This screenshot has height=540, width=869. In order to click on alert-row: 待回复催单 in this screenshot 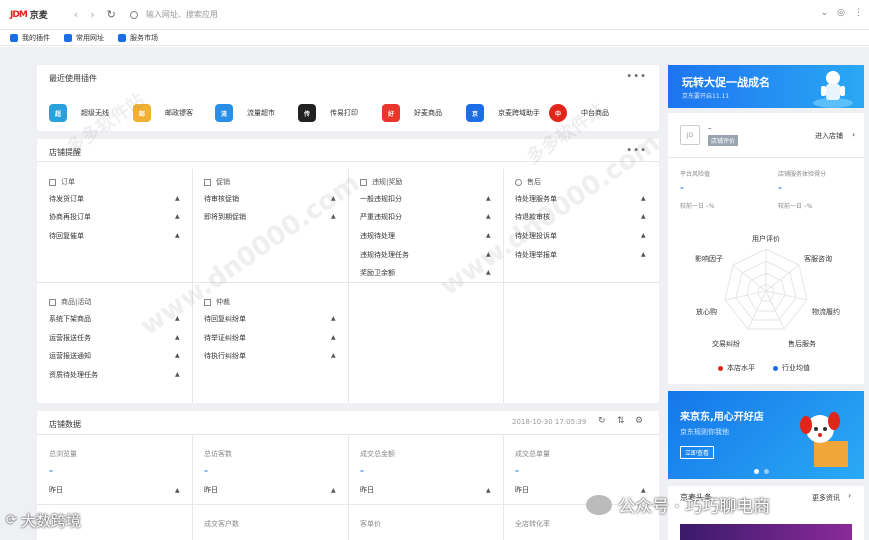, I will do `click(66, 236)`.